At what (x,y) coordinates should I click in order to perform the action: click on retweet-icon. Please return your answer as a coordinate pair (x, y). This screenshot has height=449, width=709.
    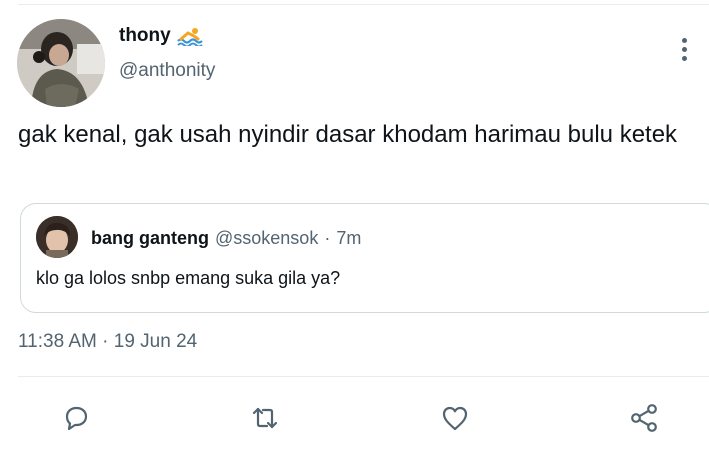
    Looking at the image, I should click on (265, 418).